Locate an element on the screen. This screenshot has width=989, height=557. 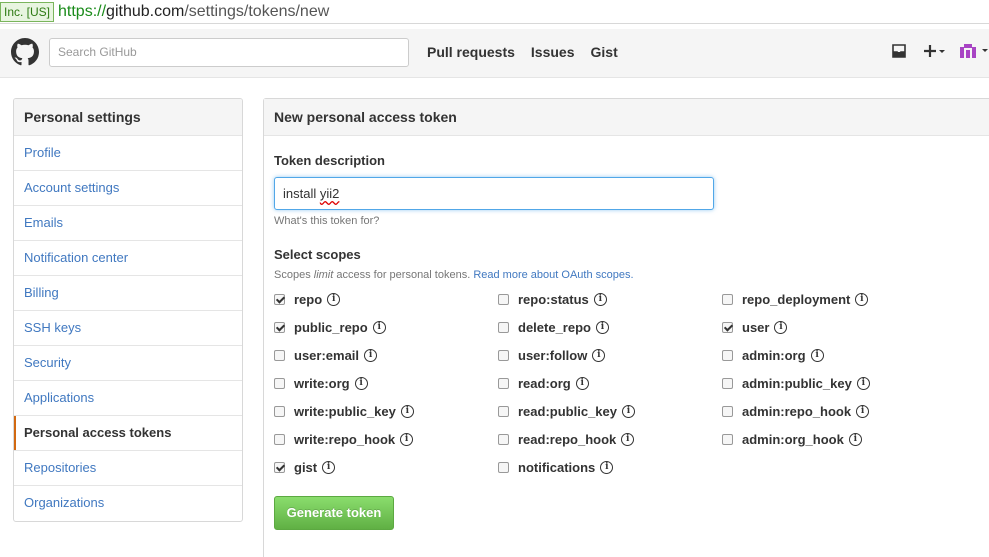
scope-read-public-key: read:public_key i is located at coordinates (566, 411).